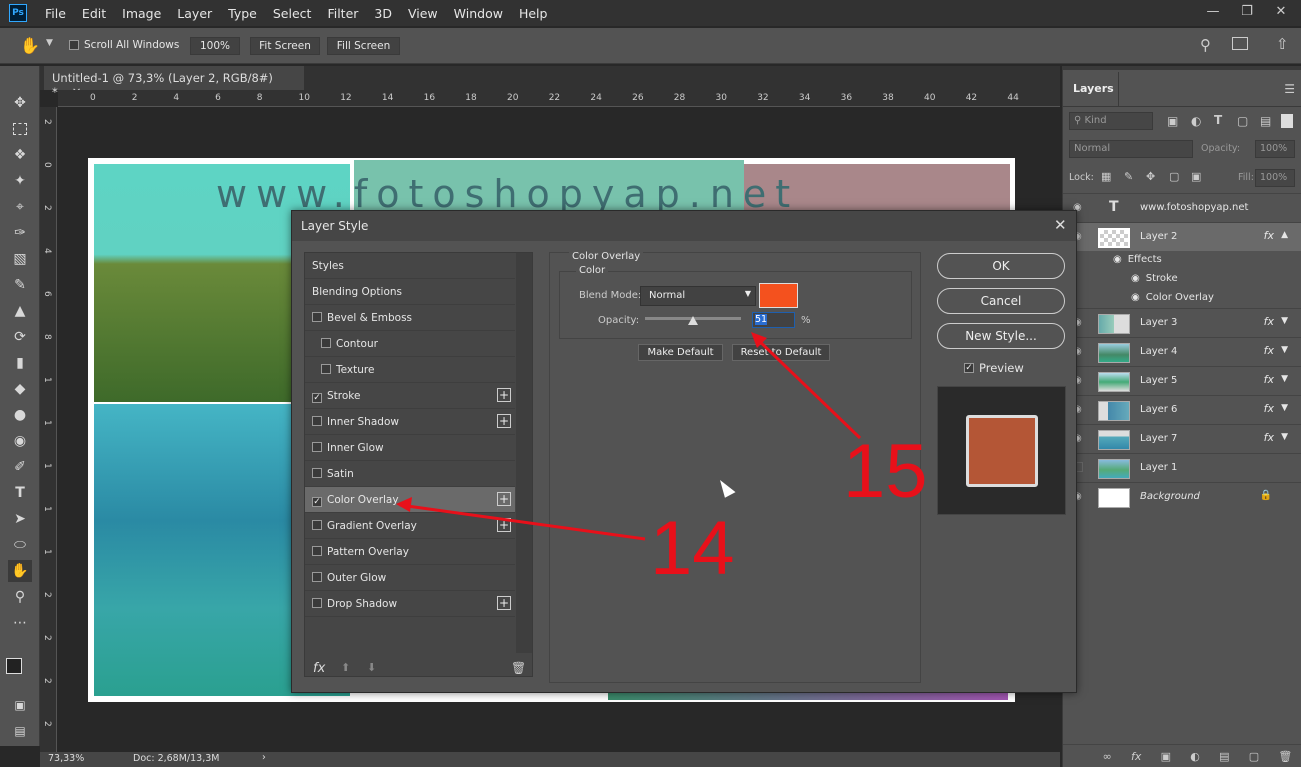 The width and height of the screenshot is (1301, 767). What do you see at coordinates (1275, 149) in the screenshot?
I see `opacity-input: 100%` at bounding box center [1275, 149].